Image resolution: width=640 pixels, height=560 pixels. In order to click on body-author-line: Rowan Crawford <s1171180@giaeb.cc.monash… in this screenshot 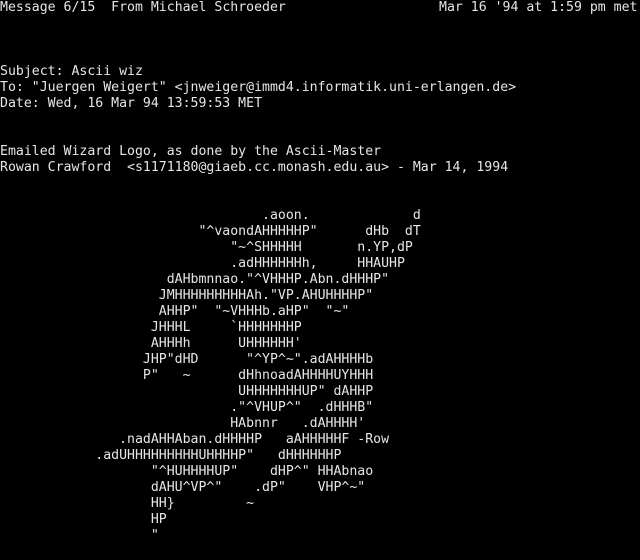, I will do `click(254, 167)`.